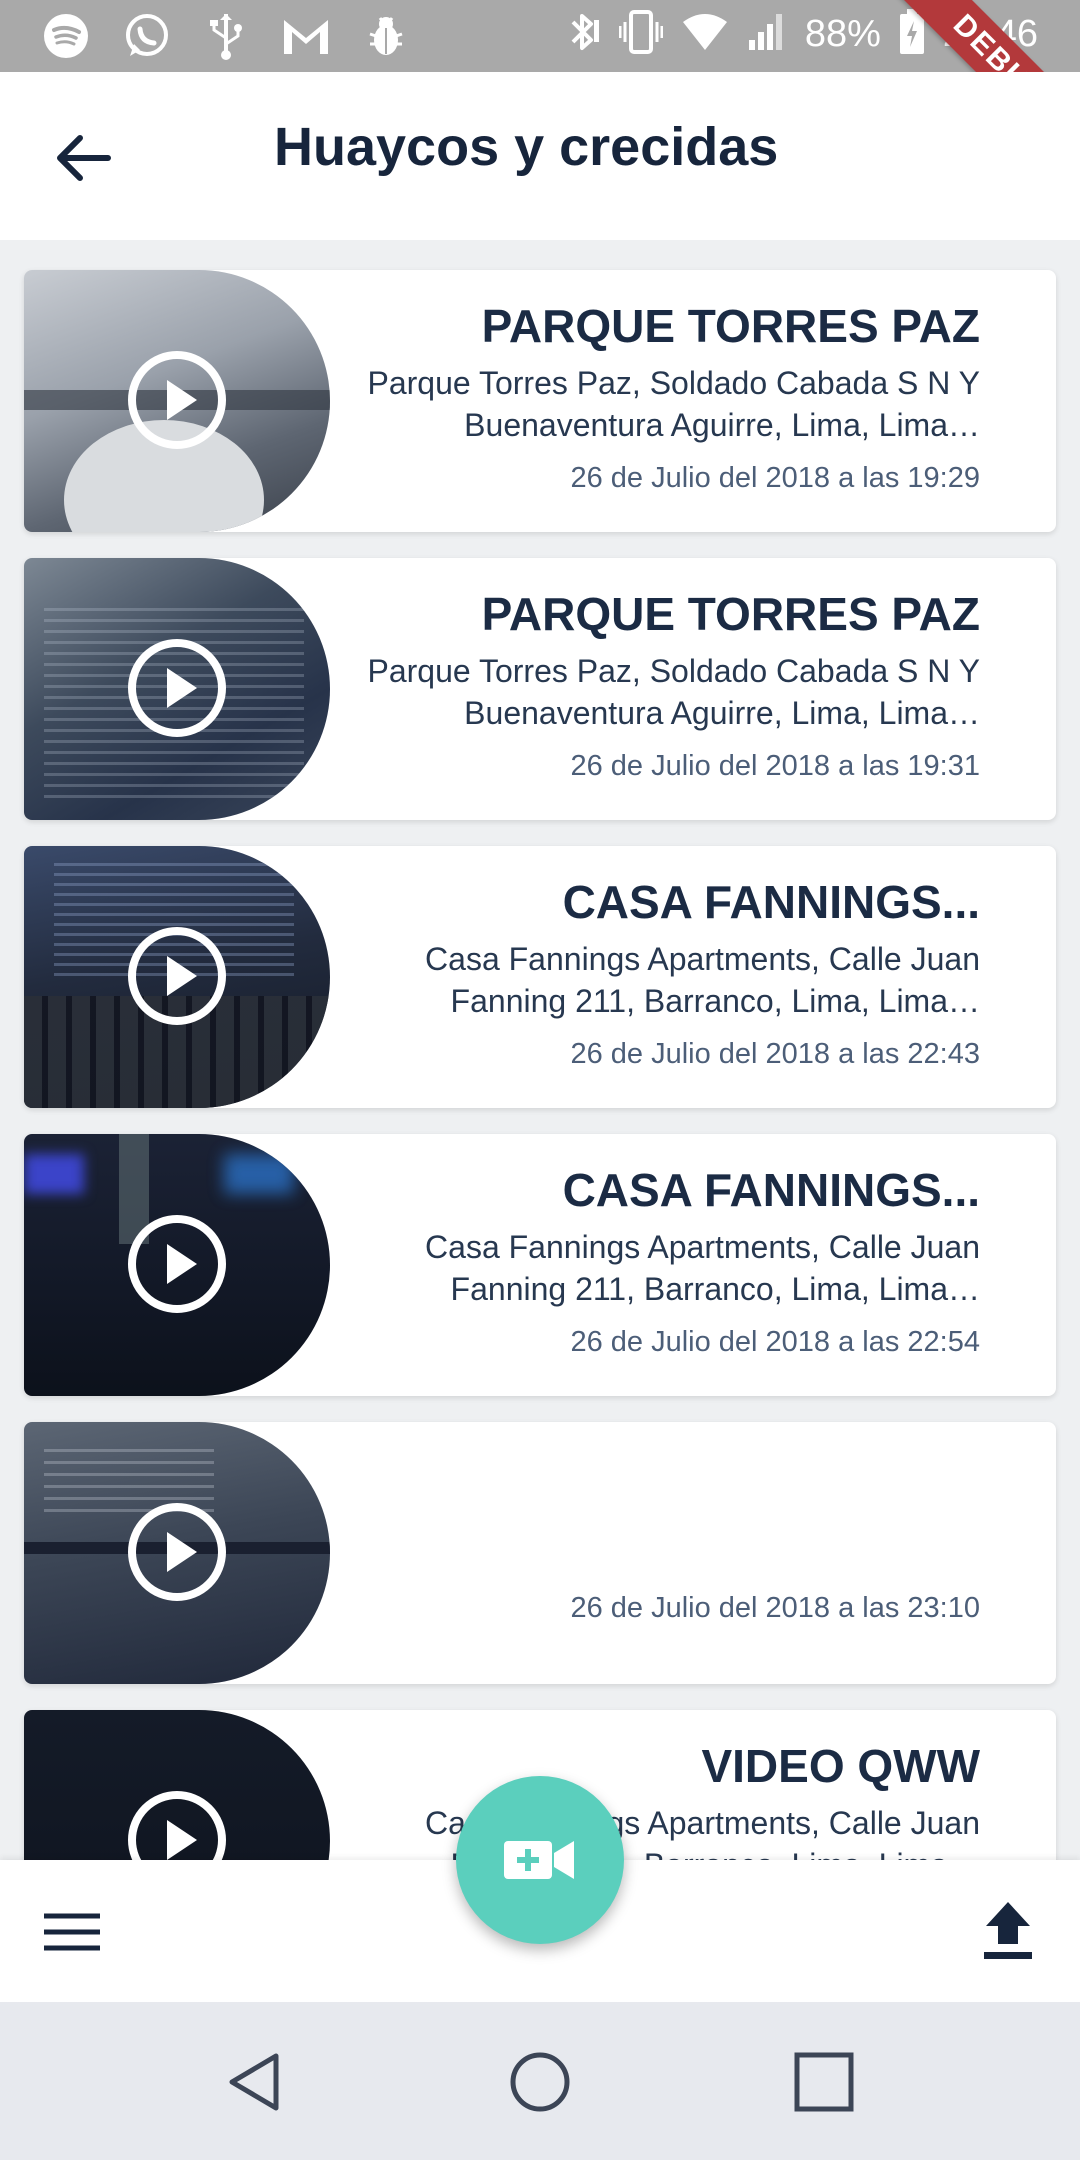  Describe the element at coordinates (146, 36) in the screenshot. I see `whatsapp-icon` at that location.